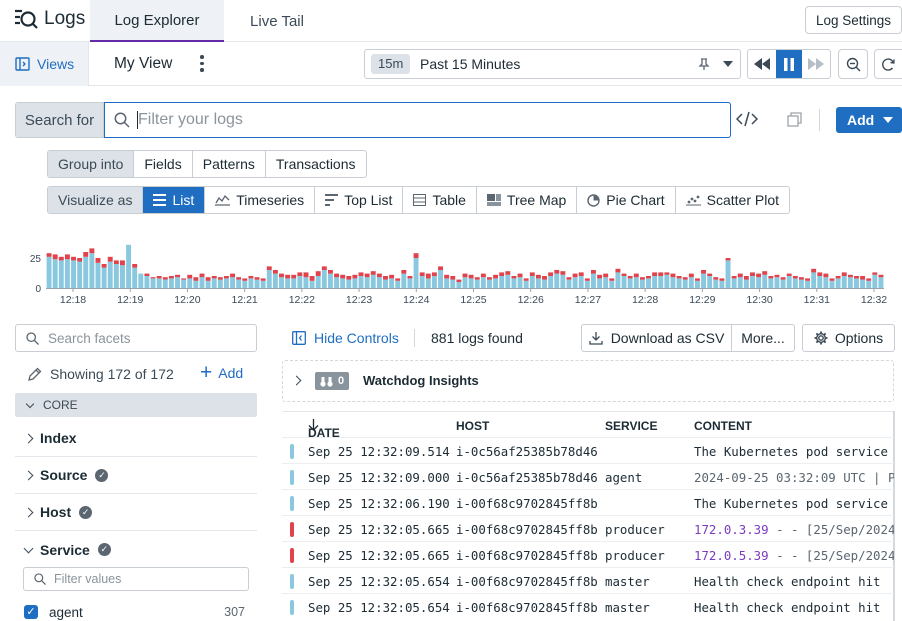 This screenshot has height=621, width=902. Describe the element at coordinates (789, 64) in the screenshot. I see `pause-icon` at that location.